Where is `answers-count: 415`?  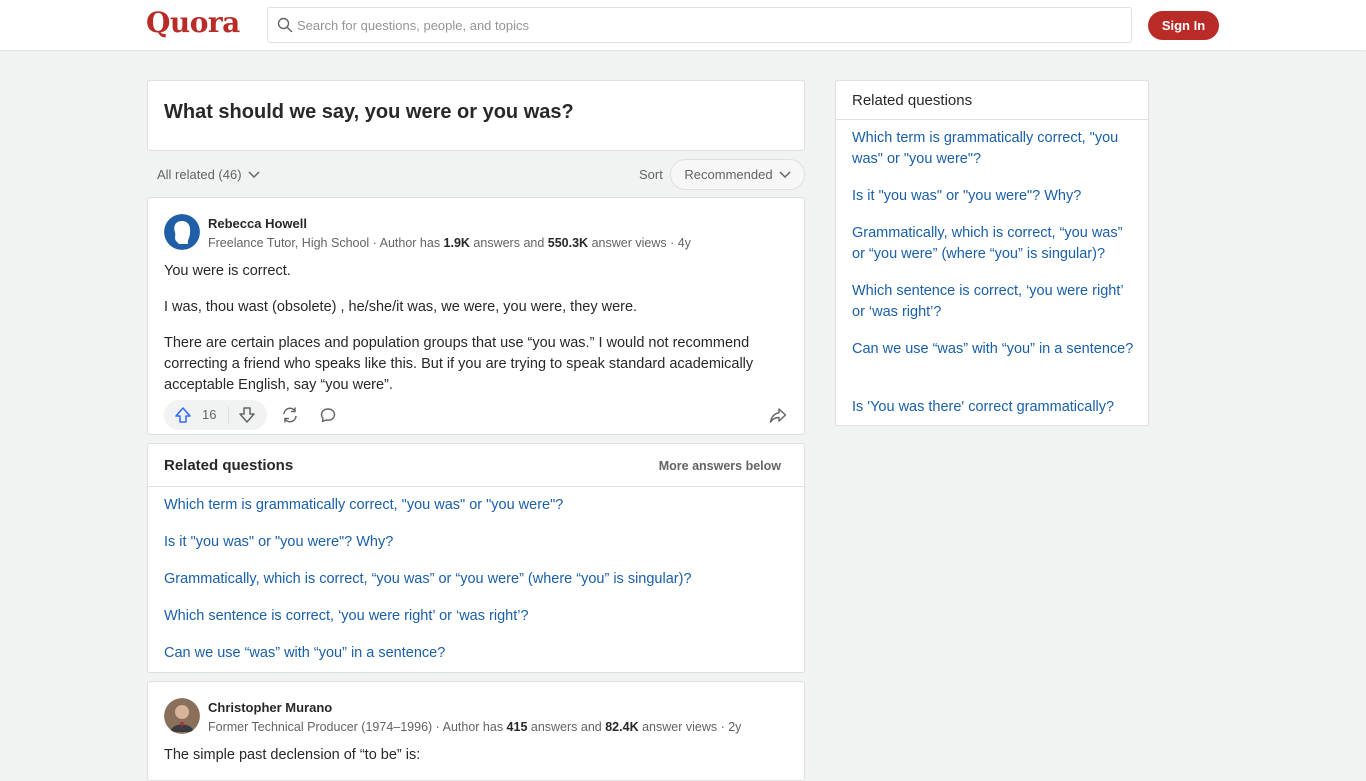 answers-count: 415 is located at coordinates (517, 727).